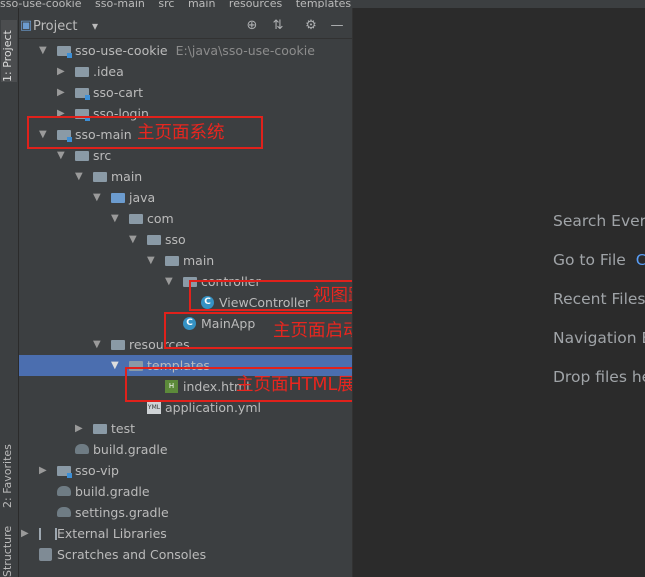 This screenshot has height=577, width=645. Describe the element at coordinates (185, 491) in the screenshot. I see `tree-item-root-build-gradle: build.gradle` at that location.